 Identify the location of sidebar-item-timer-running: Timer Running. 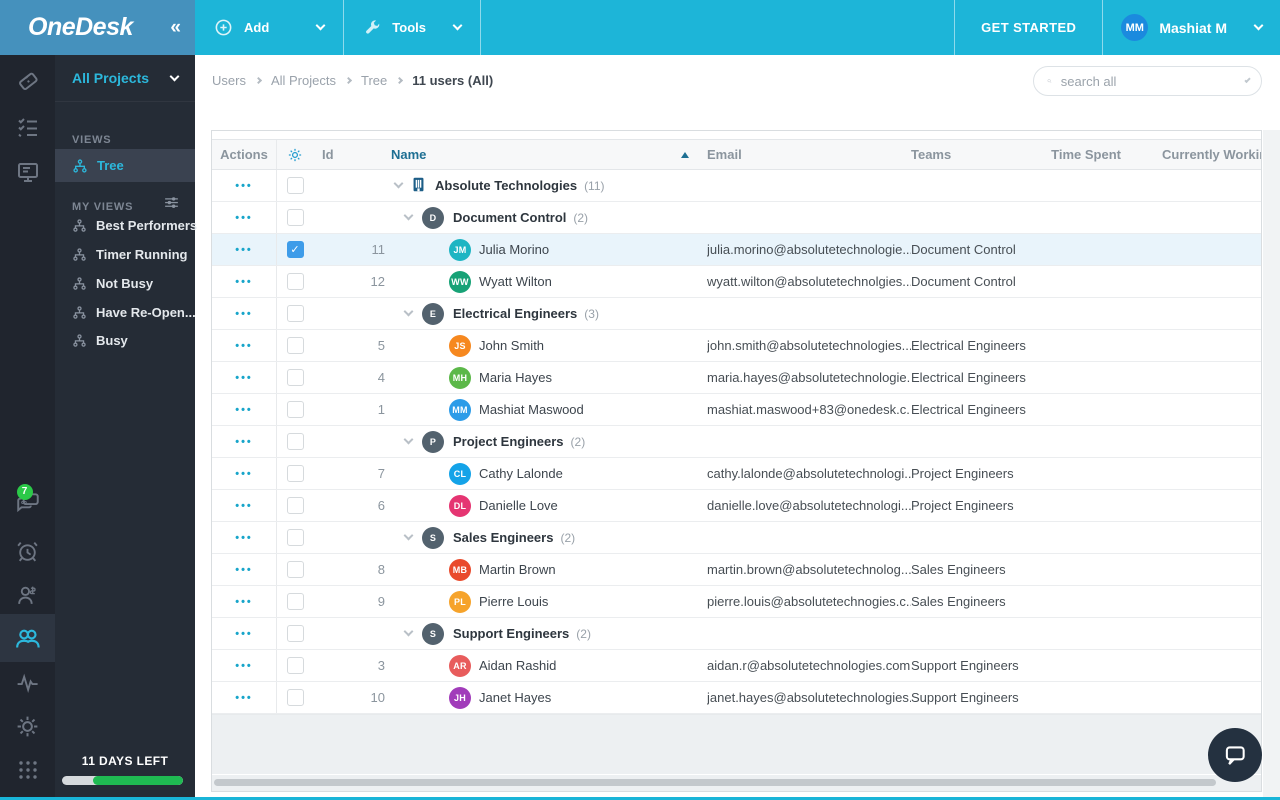
(129, 254).